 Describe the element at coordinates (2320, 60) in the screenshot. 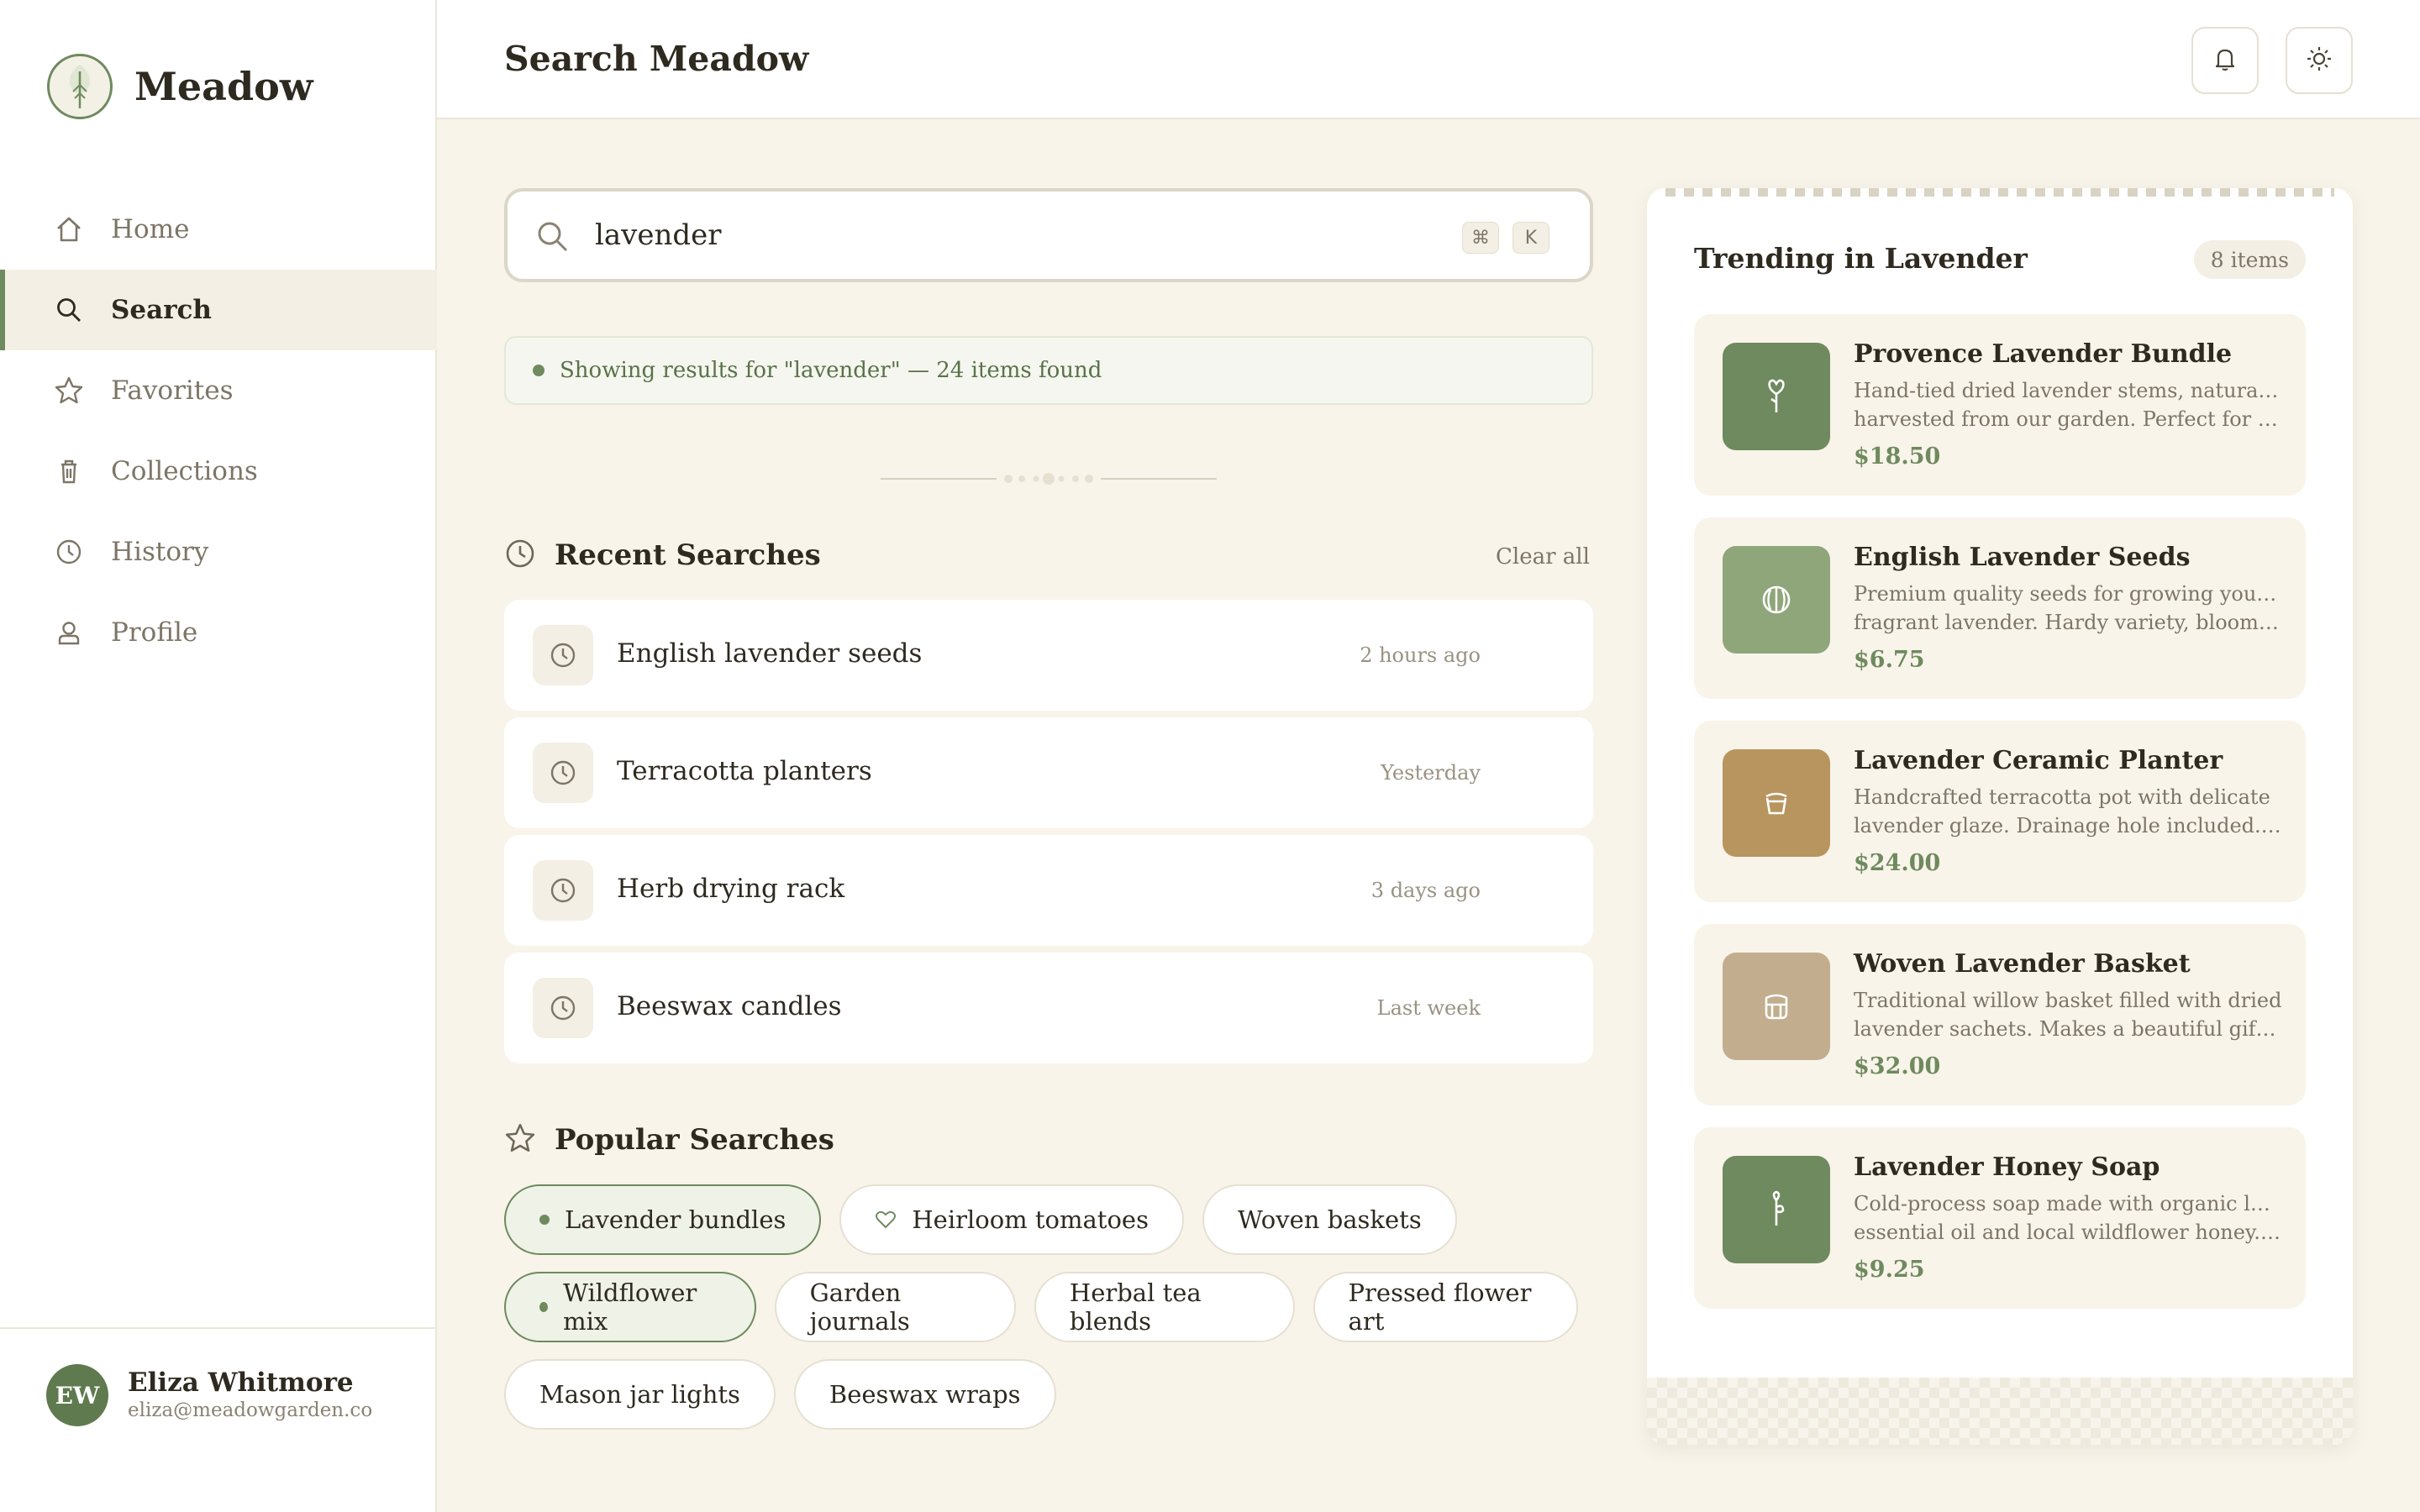

I see `theme-toggle-button` at that location.